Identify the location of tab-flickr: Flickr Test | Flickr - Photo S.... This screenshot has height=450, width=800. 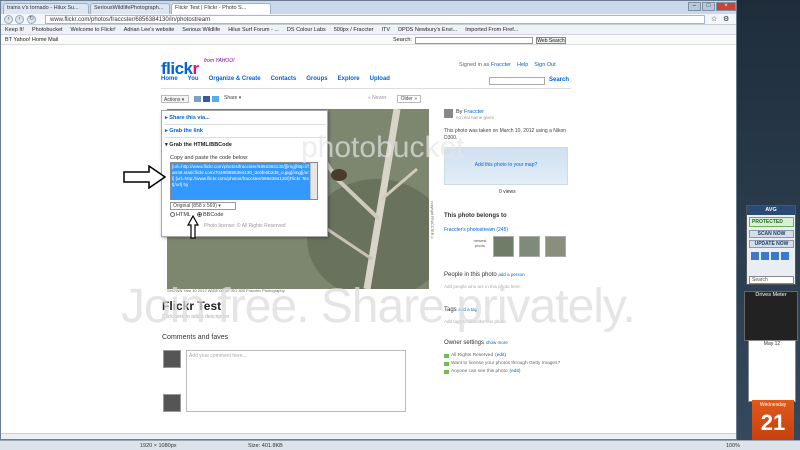
(221, 8).